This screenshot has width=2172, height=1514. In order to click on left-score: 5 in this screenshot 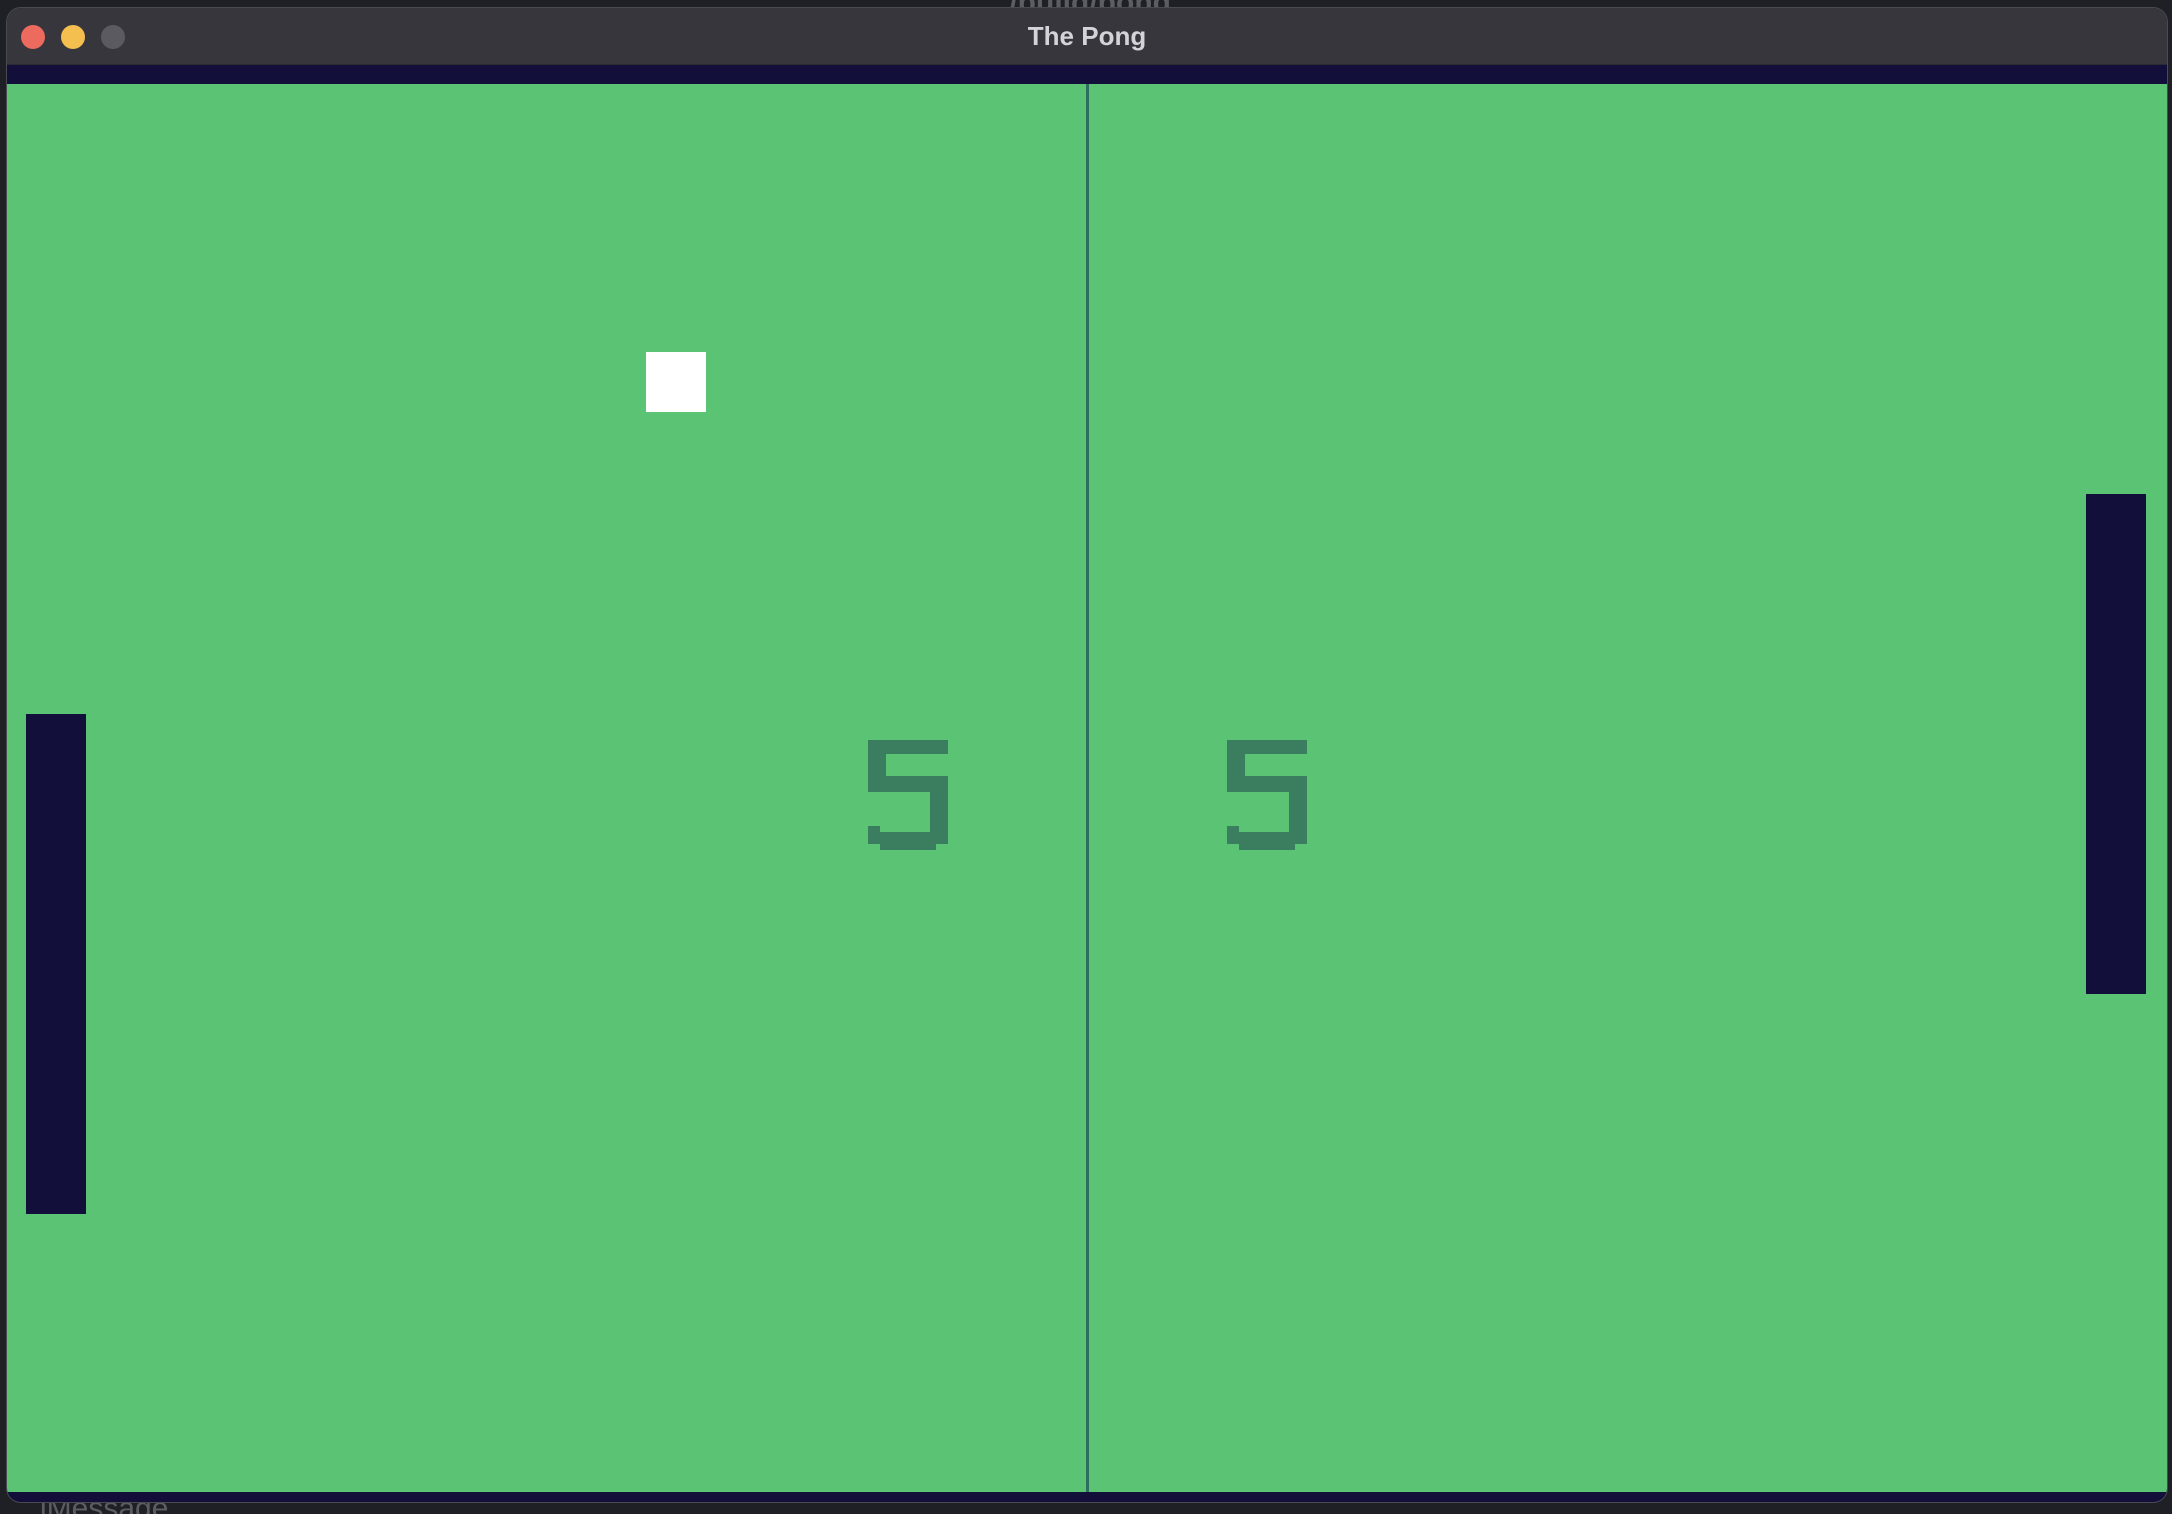, I will do `click(908, 795)`.